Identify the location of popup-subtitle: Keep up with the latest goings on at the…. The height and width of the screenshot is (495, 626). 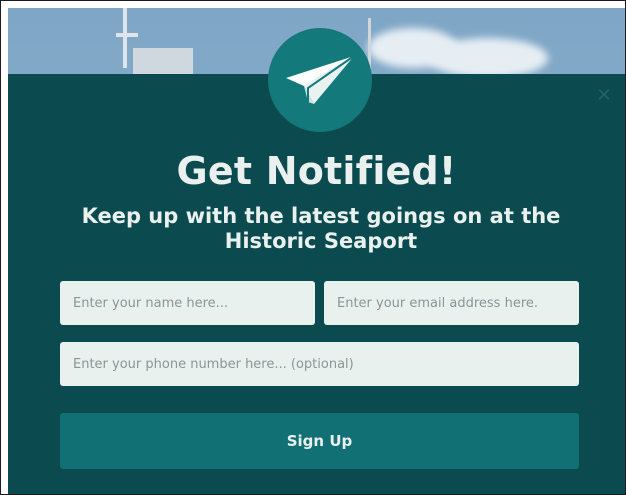
(321, 228).